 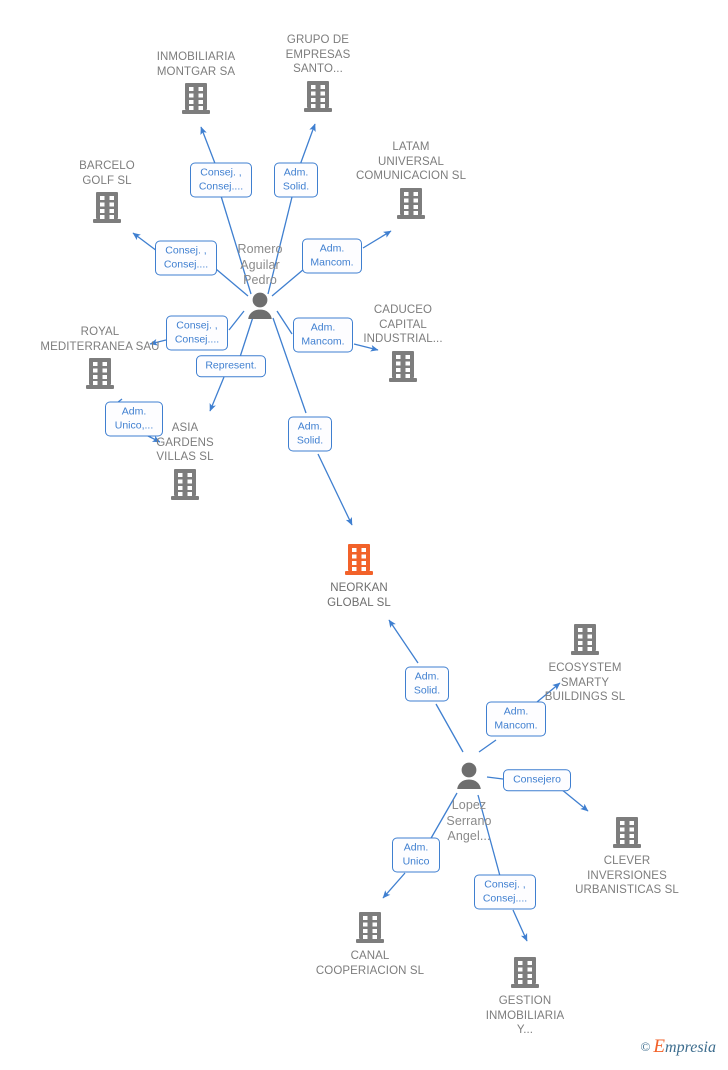 What do you see at coordinates (100, 339) in the screenshot?
I see `node-label-royal-mediterranea: ROYAL MEDITERRANEA SAU` at bounding box center [100, 339].